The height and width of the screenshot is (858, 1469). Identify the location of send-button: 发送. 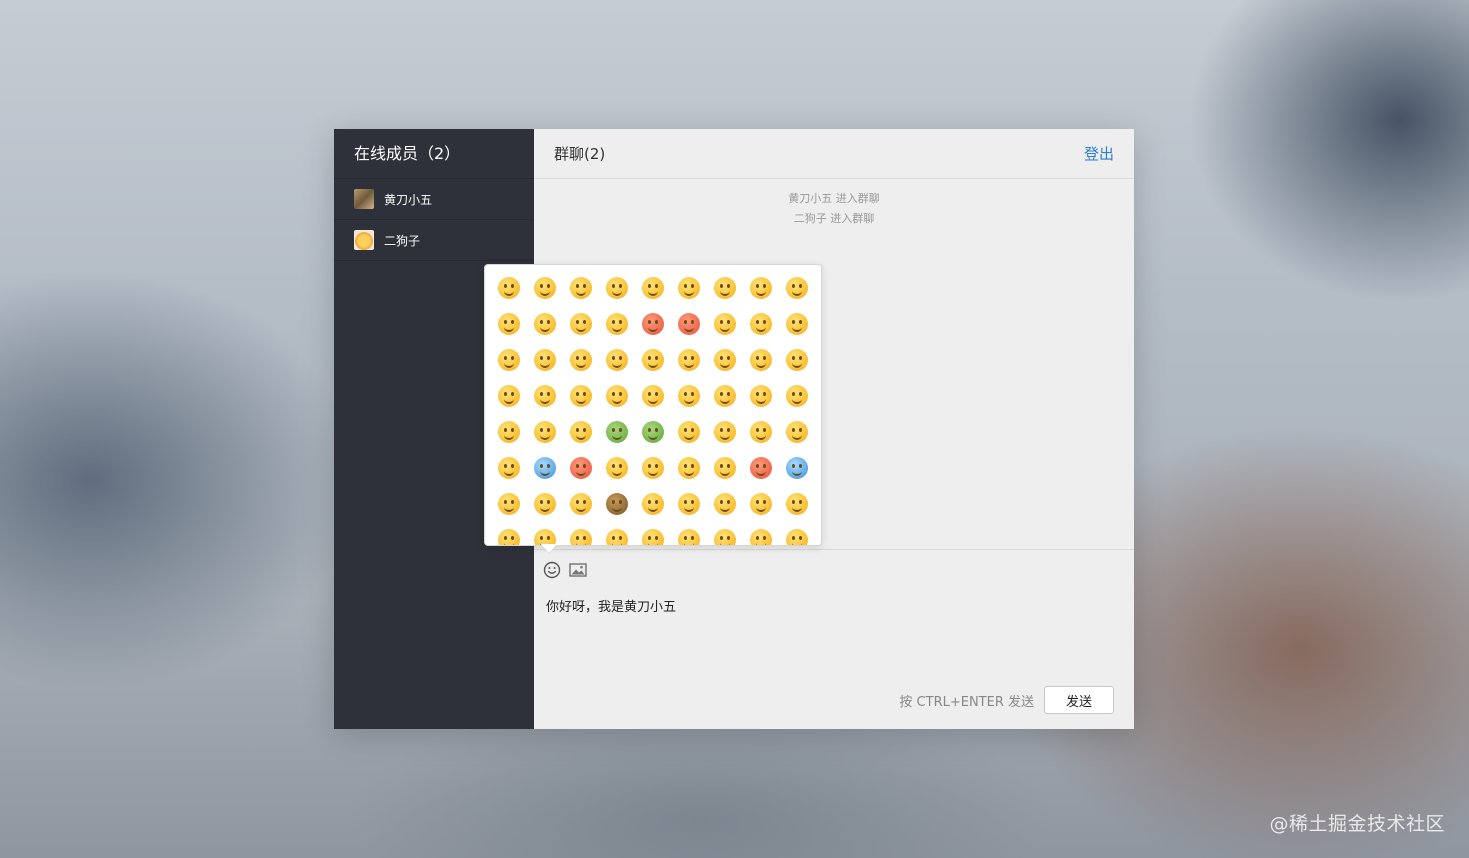
(1079, 700).